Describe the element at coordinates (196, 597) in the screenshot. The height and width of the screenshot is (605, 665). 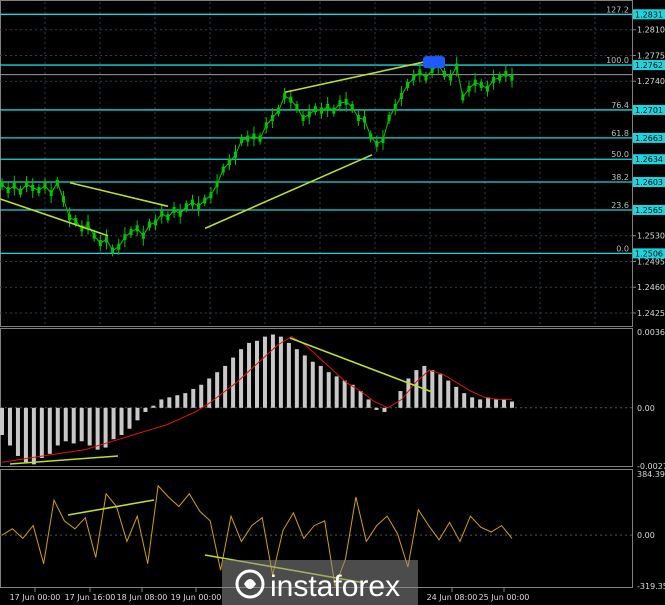
I see `time-tick-label: 19 Jun 00:00` at that location.